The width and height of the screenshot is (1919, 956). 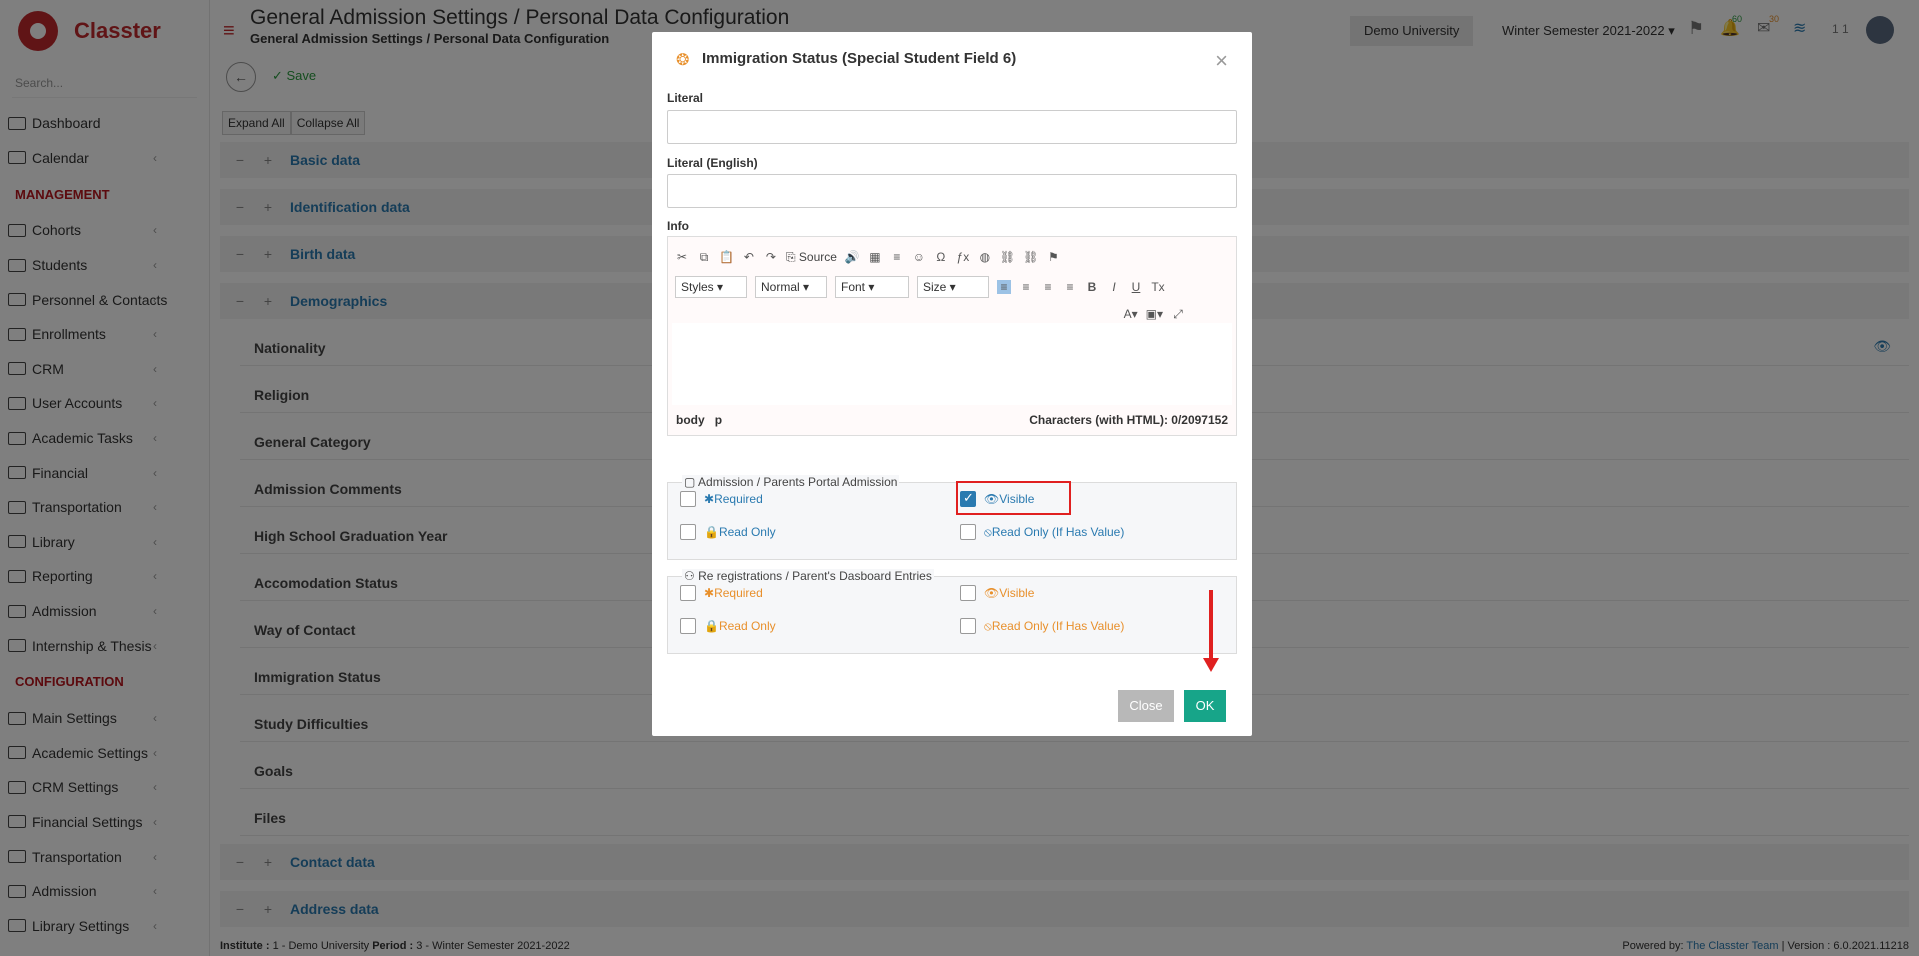 What do you see at coordinates (1004, 287) in the screenshot?
I see `align-left-icon: ≡` at bounding box center [1004, 287].